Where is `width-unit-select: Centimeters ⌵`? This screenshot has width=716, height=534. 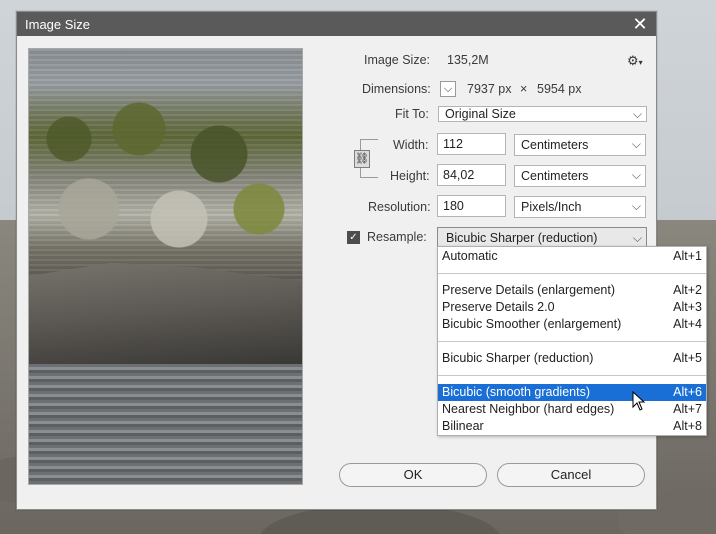
width-unit-select: Centimeters ⌵ is located at coordinates (580, 145).